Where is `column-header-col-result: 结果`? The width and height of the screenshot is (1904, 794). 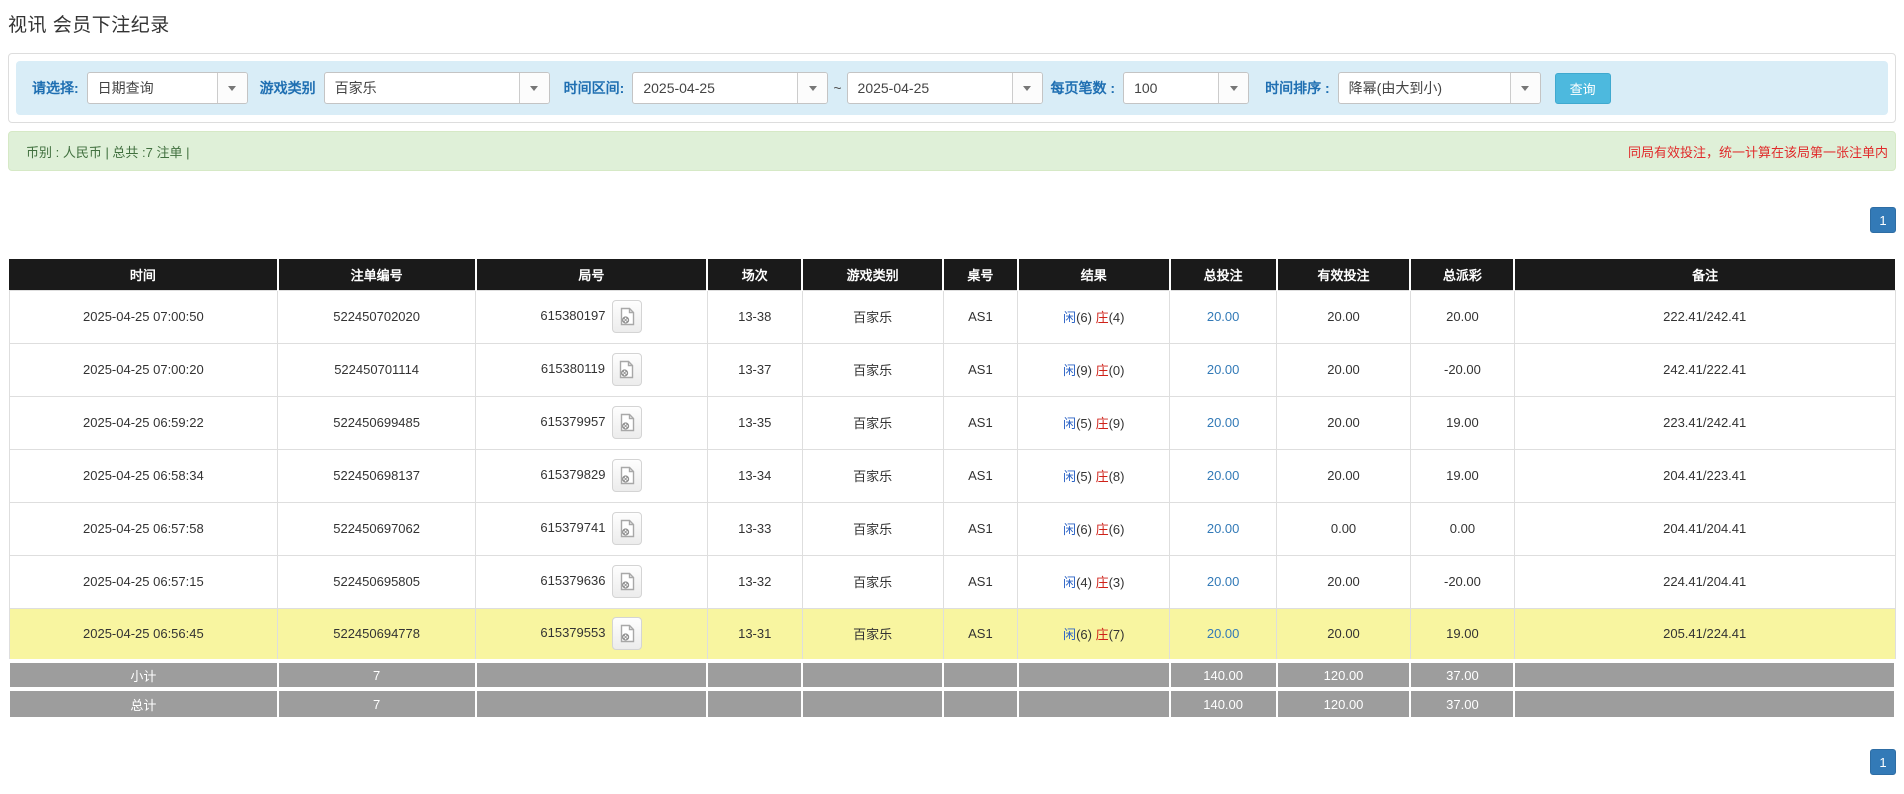 column-header-col-result: 结果 is located at coordinates (1094, 274).